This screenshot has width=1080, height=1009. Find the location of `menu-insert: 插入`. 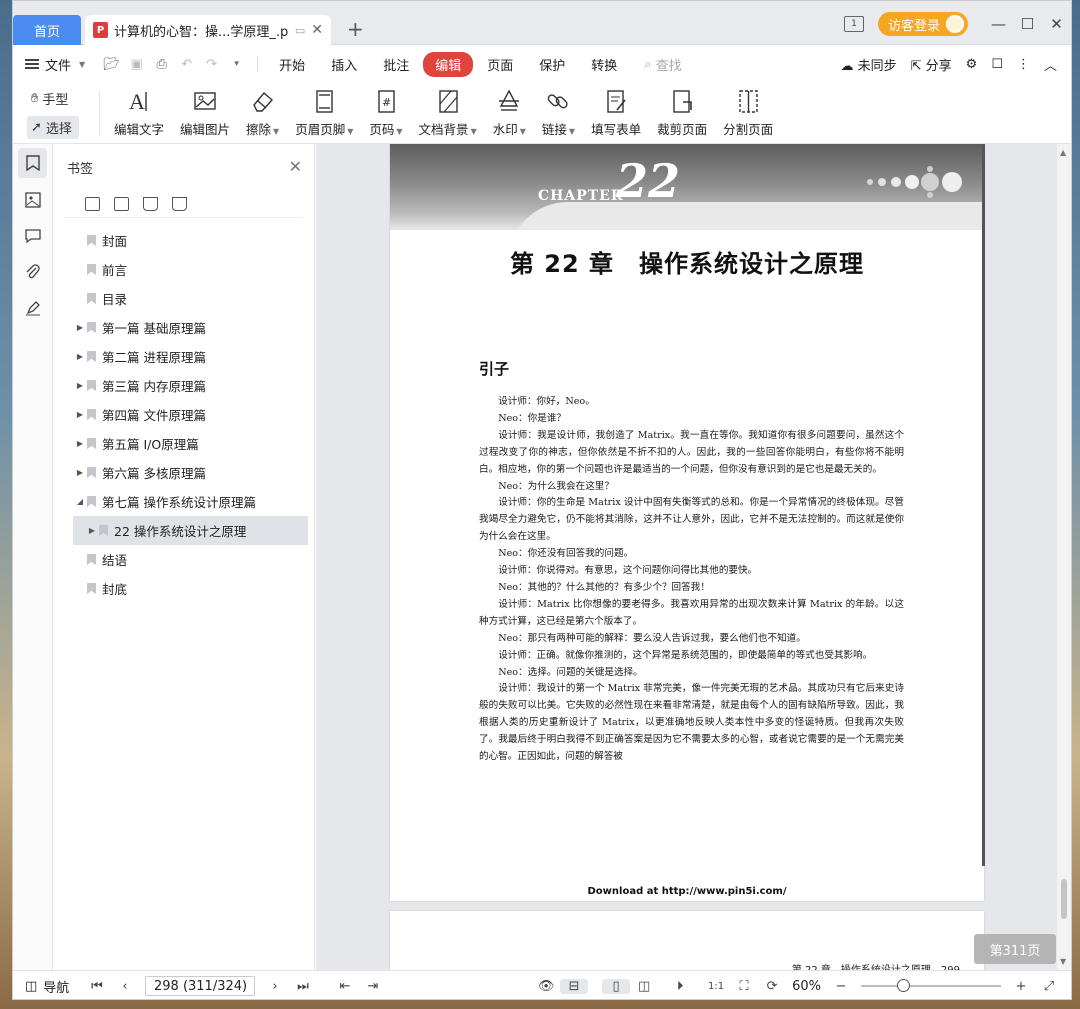

menu-insert: 插入 is located at coordinates (344, 64).